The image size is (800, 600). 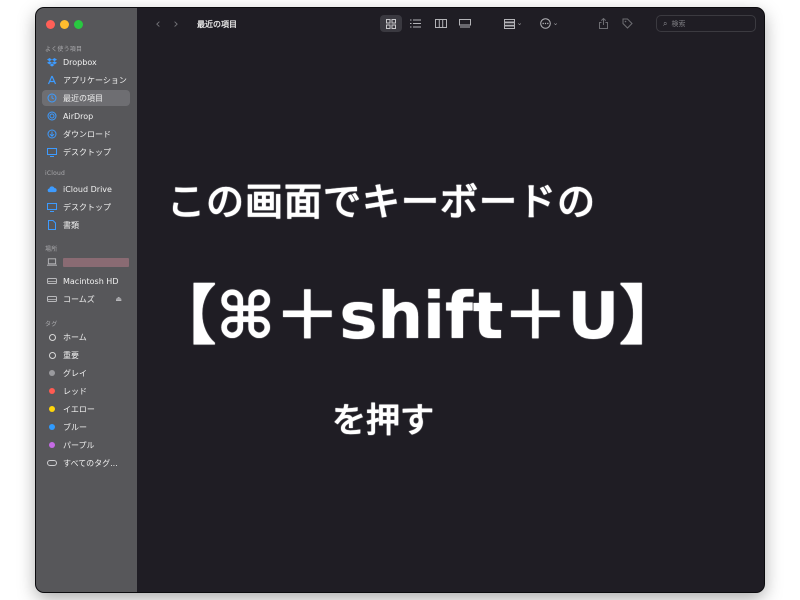 I want to click on group-menu: ⌄, so click(x=513, y=23).